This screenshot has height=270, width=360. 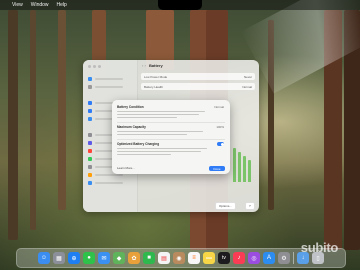 I want to click on minimize-button, so click(x=94, y=66).